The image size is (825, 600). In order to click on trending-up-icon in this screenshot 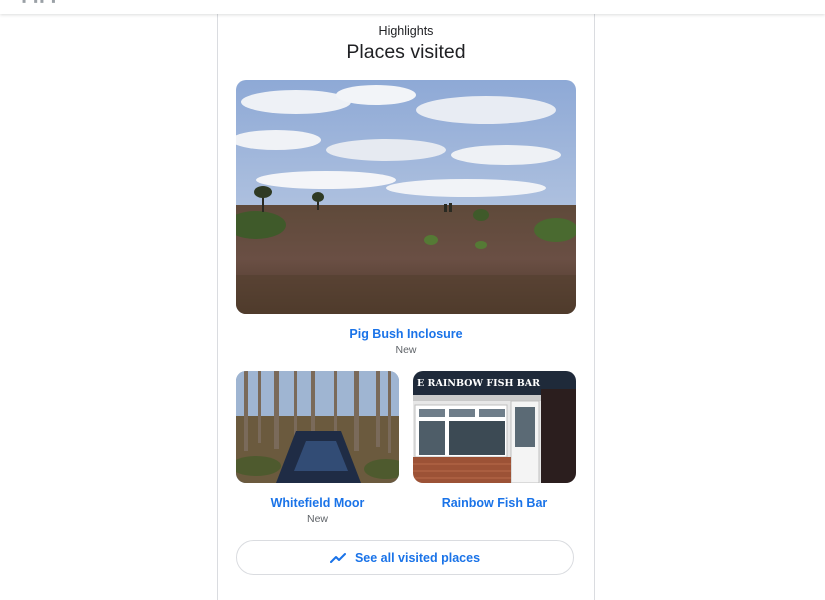, I will do `click(337, 557)`.